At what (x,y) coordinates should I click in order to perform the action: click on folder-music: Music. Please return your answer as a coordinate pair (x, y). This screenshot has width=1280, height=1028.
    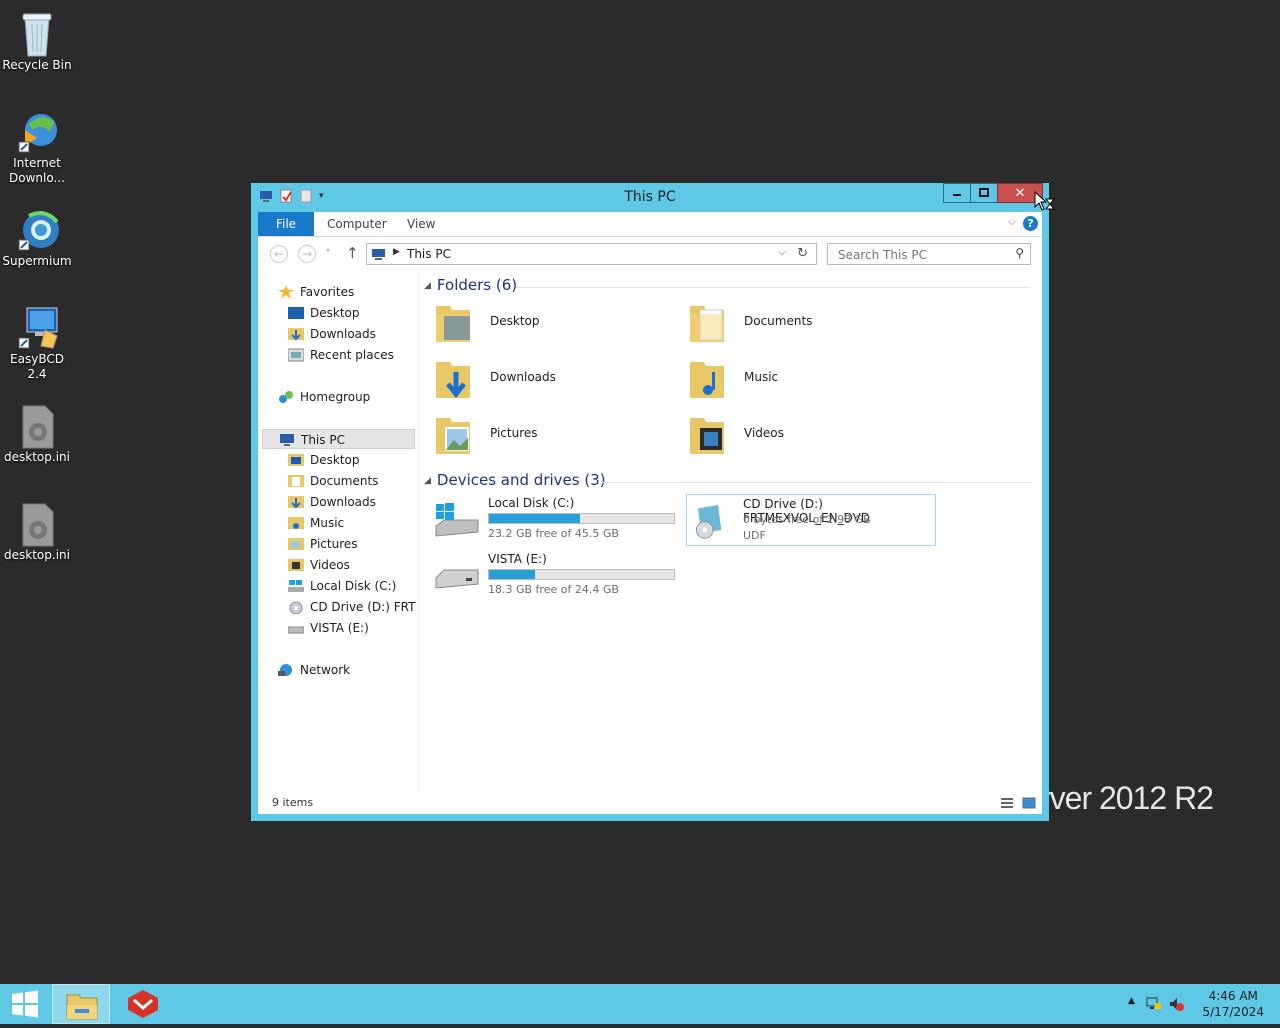
    Looking at the image, I should click on (798, 379).